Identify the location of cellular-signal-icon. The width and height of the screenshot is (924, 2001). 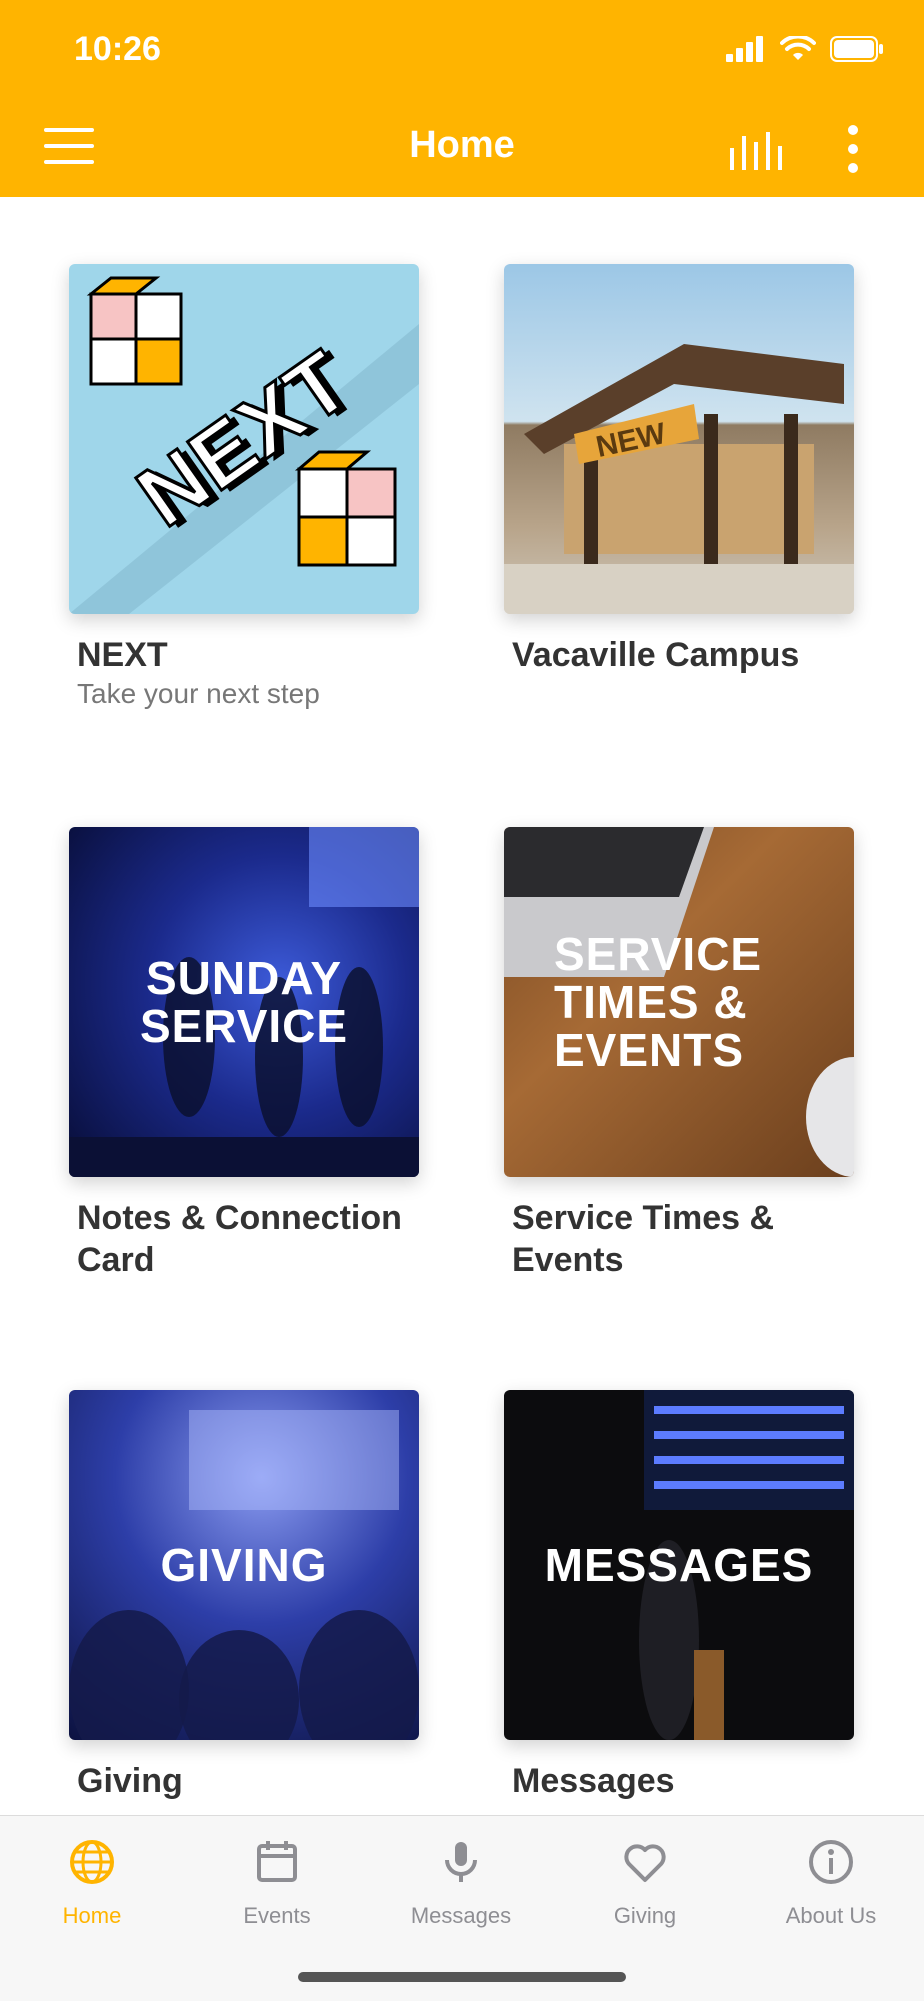
(744, 49).